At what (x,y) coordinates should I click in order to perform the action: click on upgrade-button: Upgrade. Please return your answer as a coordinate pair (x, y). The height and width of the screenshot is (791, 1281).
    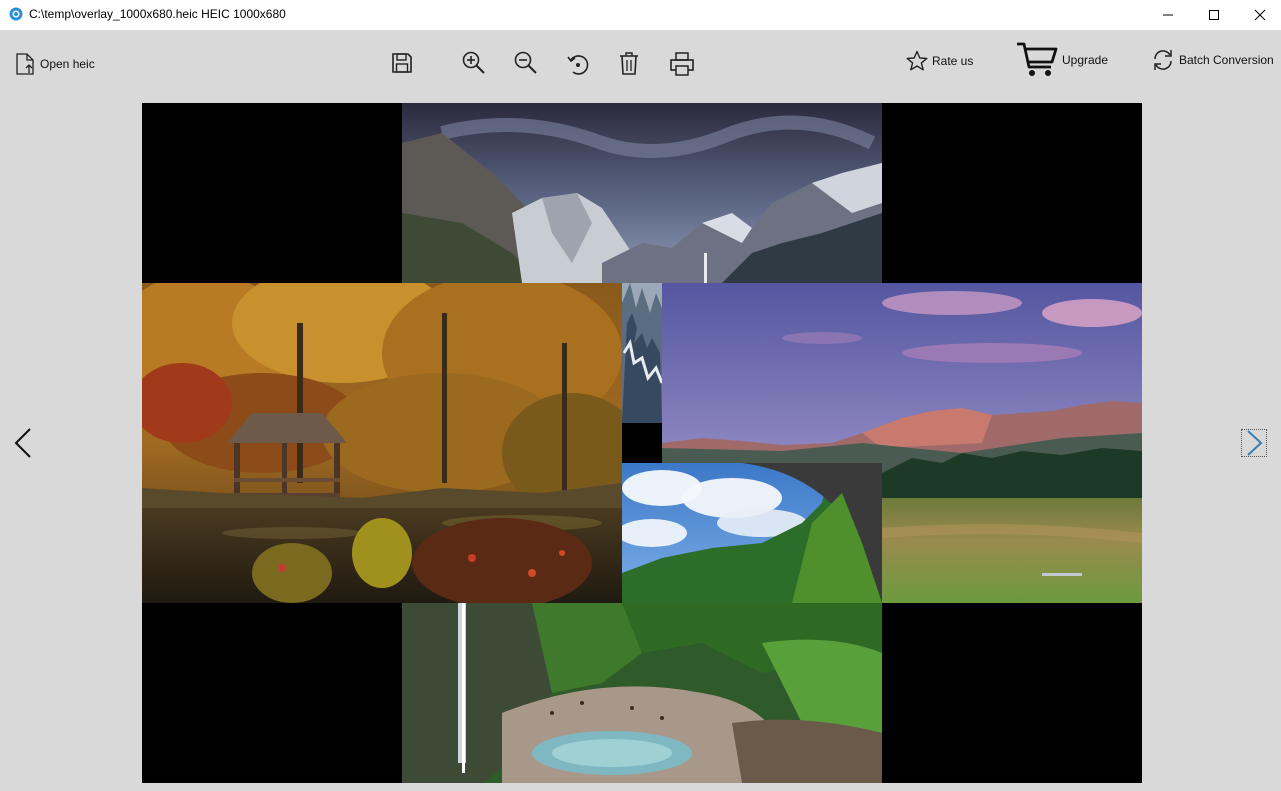
    Looking at the image, I should click on (1062, 60).